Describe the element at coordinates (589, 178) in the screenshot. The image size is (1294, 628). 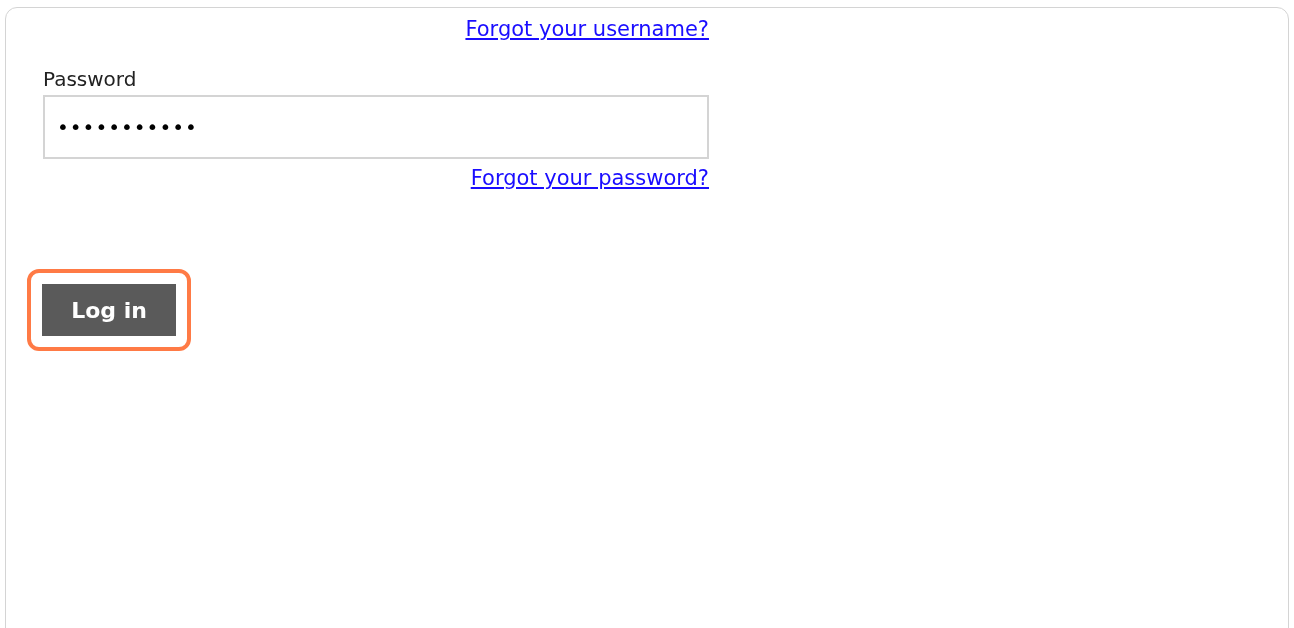
I see `forgot-password-link: Forgot your password?` at that location.